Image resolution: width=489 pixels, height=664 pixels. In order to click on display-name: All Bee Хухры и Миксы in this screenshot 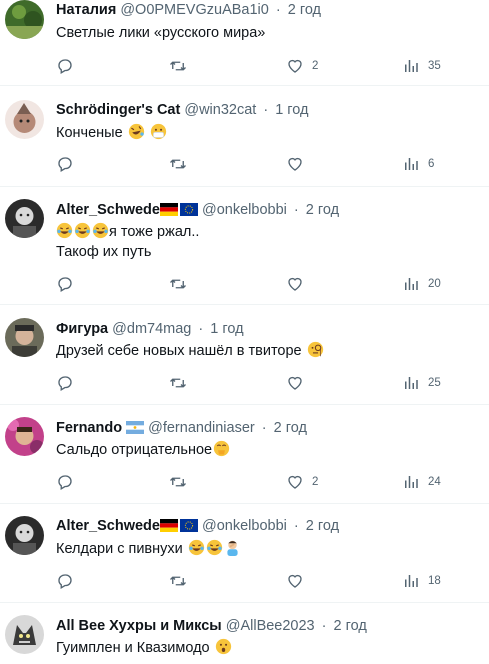, I will do `click(139, 626)`.